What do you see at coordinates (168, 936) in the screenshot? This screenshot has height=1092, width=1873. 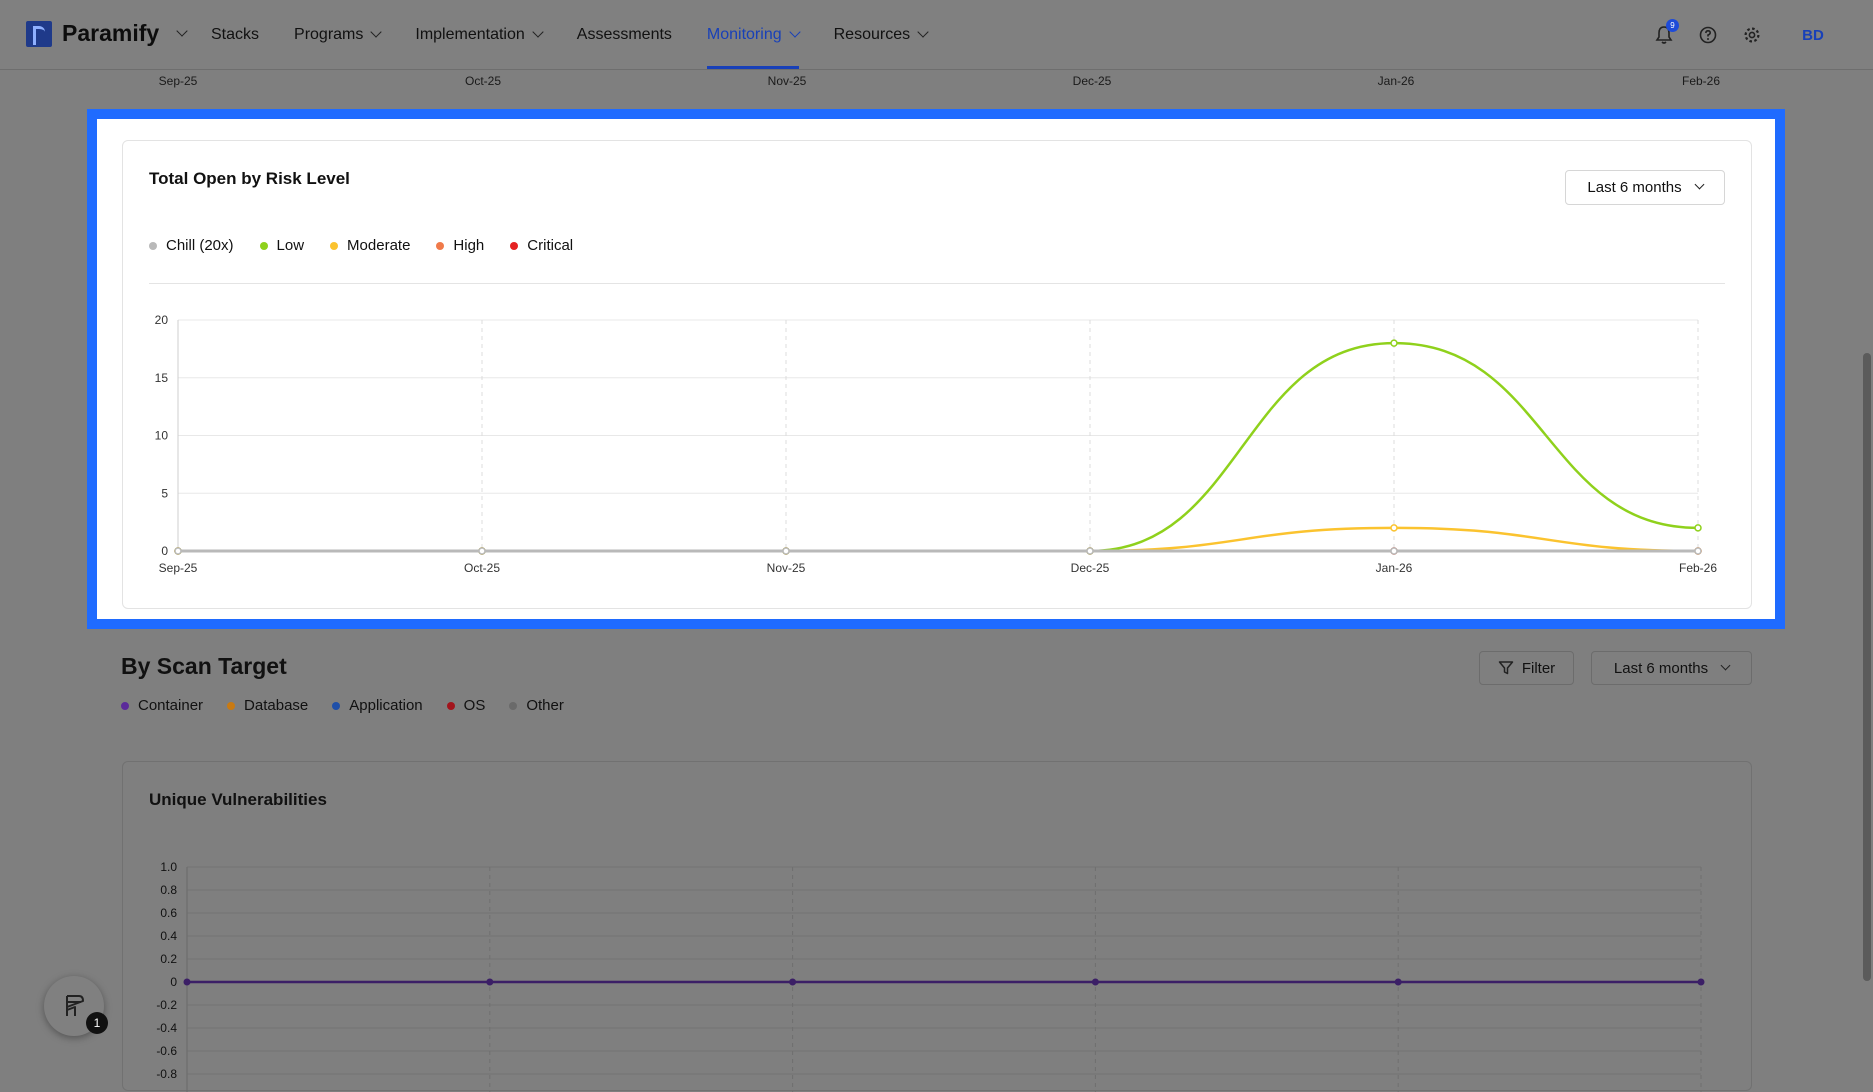 I see `y-tick-label: 0.4` at bounding box center [168, 936].